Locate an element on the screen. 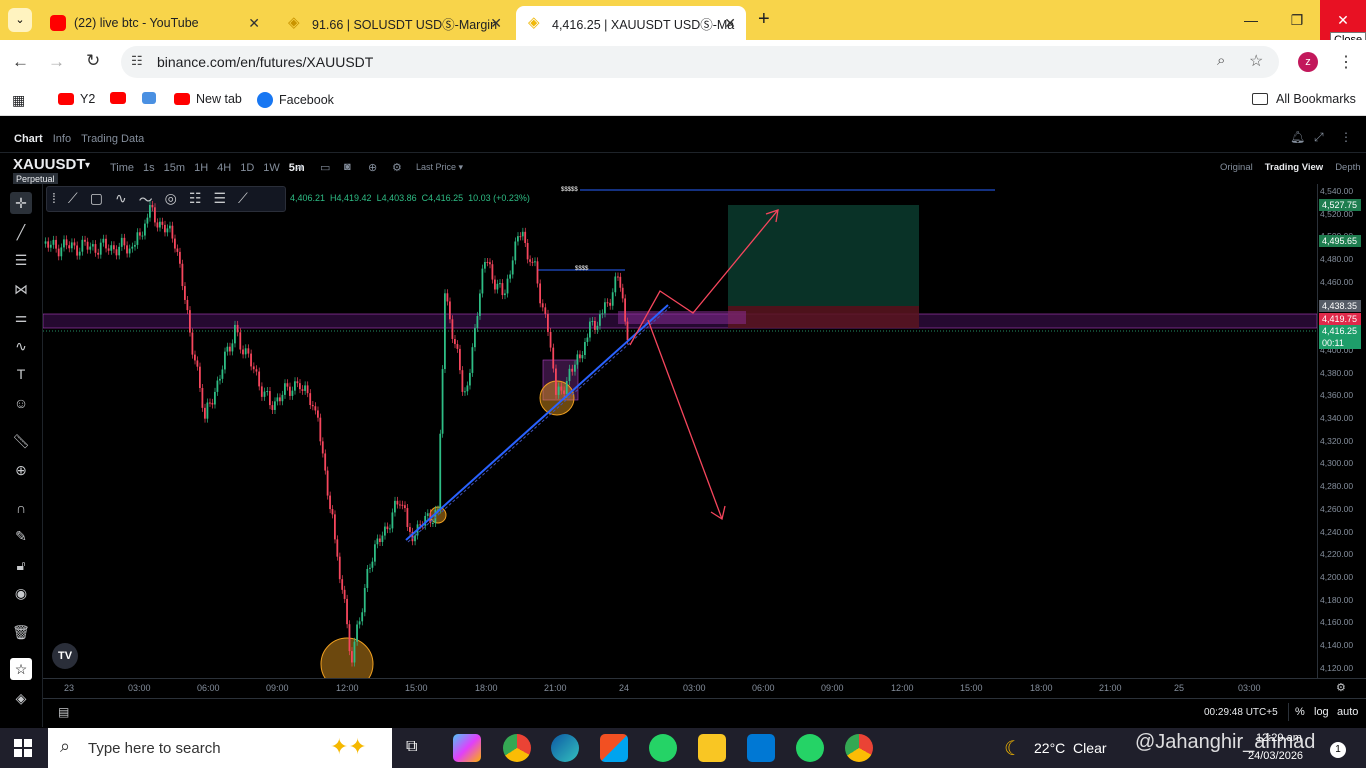 The height and width of the screenshot is (768, 1366). symbol-dropdown-icon: ▾ is located at coordinates (87, 165).